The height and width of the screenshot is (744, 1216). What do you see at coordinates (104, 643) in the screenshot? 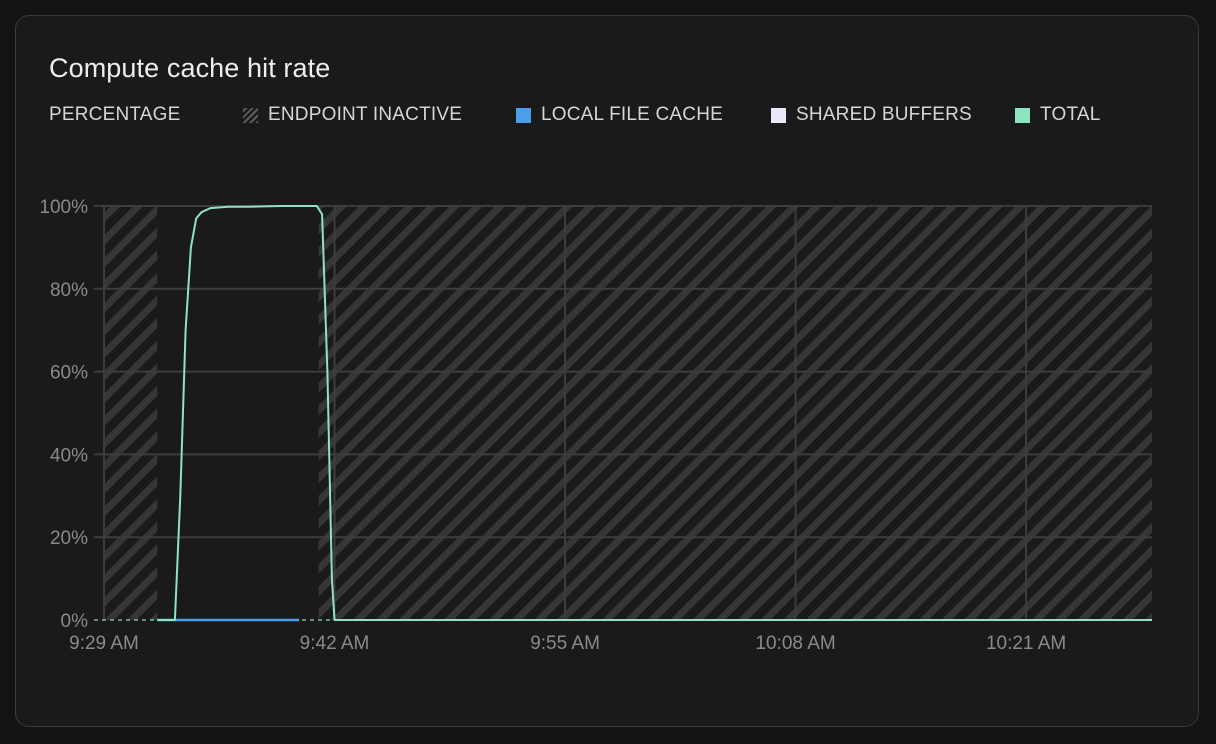
I see `x-tick-label: 9:29 AM` at bounding box center [104, 643].